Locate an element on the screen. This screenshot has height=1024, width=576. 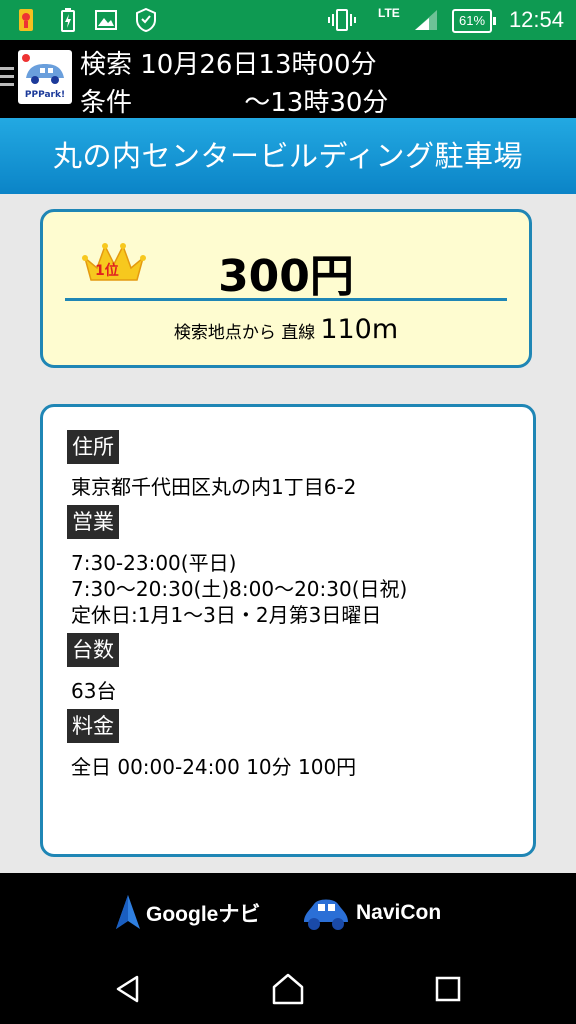
navicon-label: NaviCon is located at coordinates (399, 912).